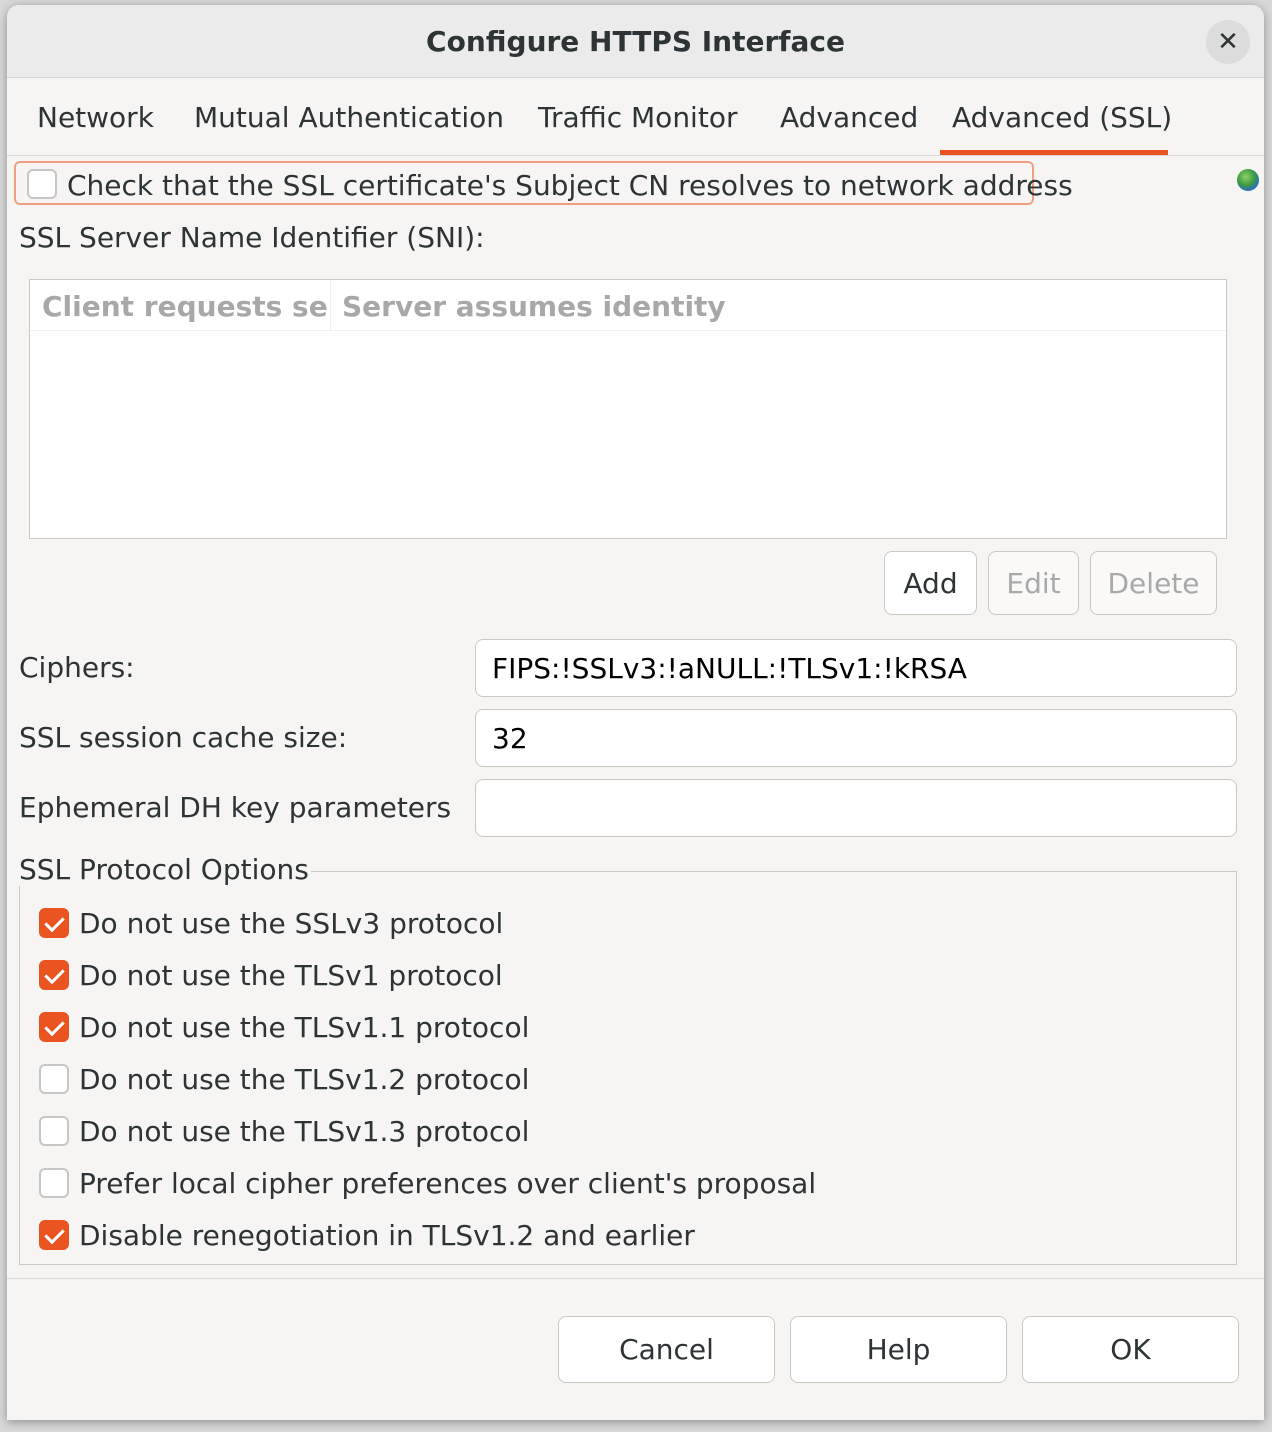  I want to click on ciphers-label: Ciphers:, so click(77, 667).